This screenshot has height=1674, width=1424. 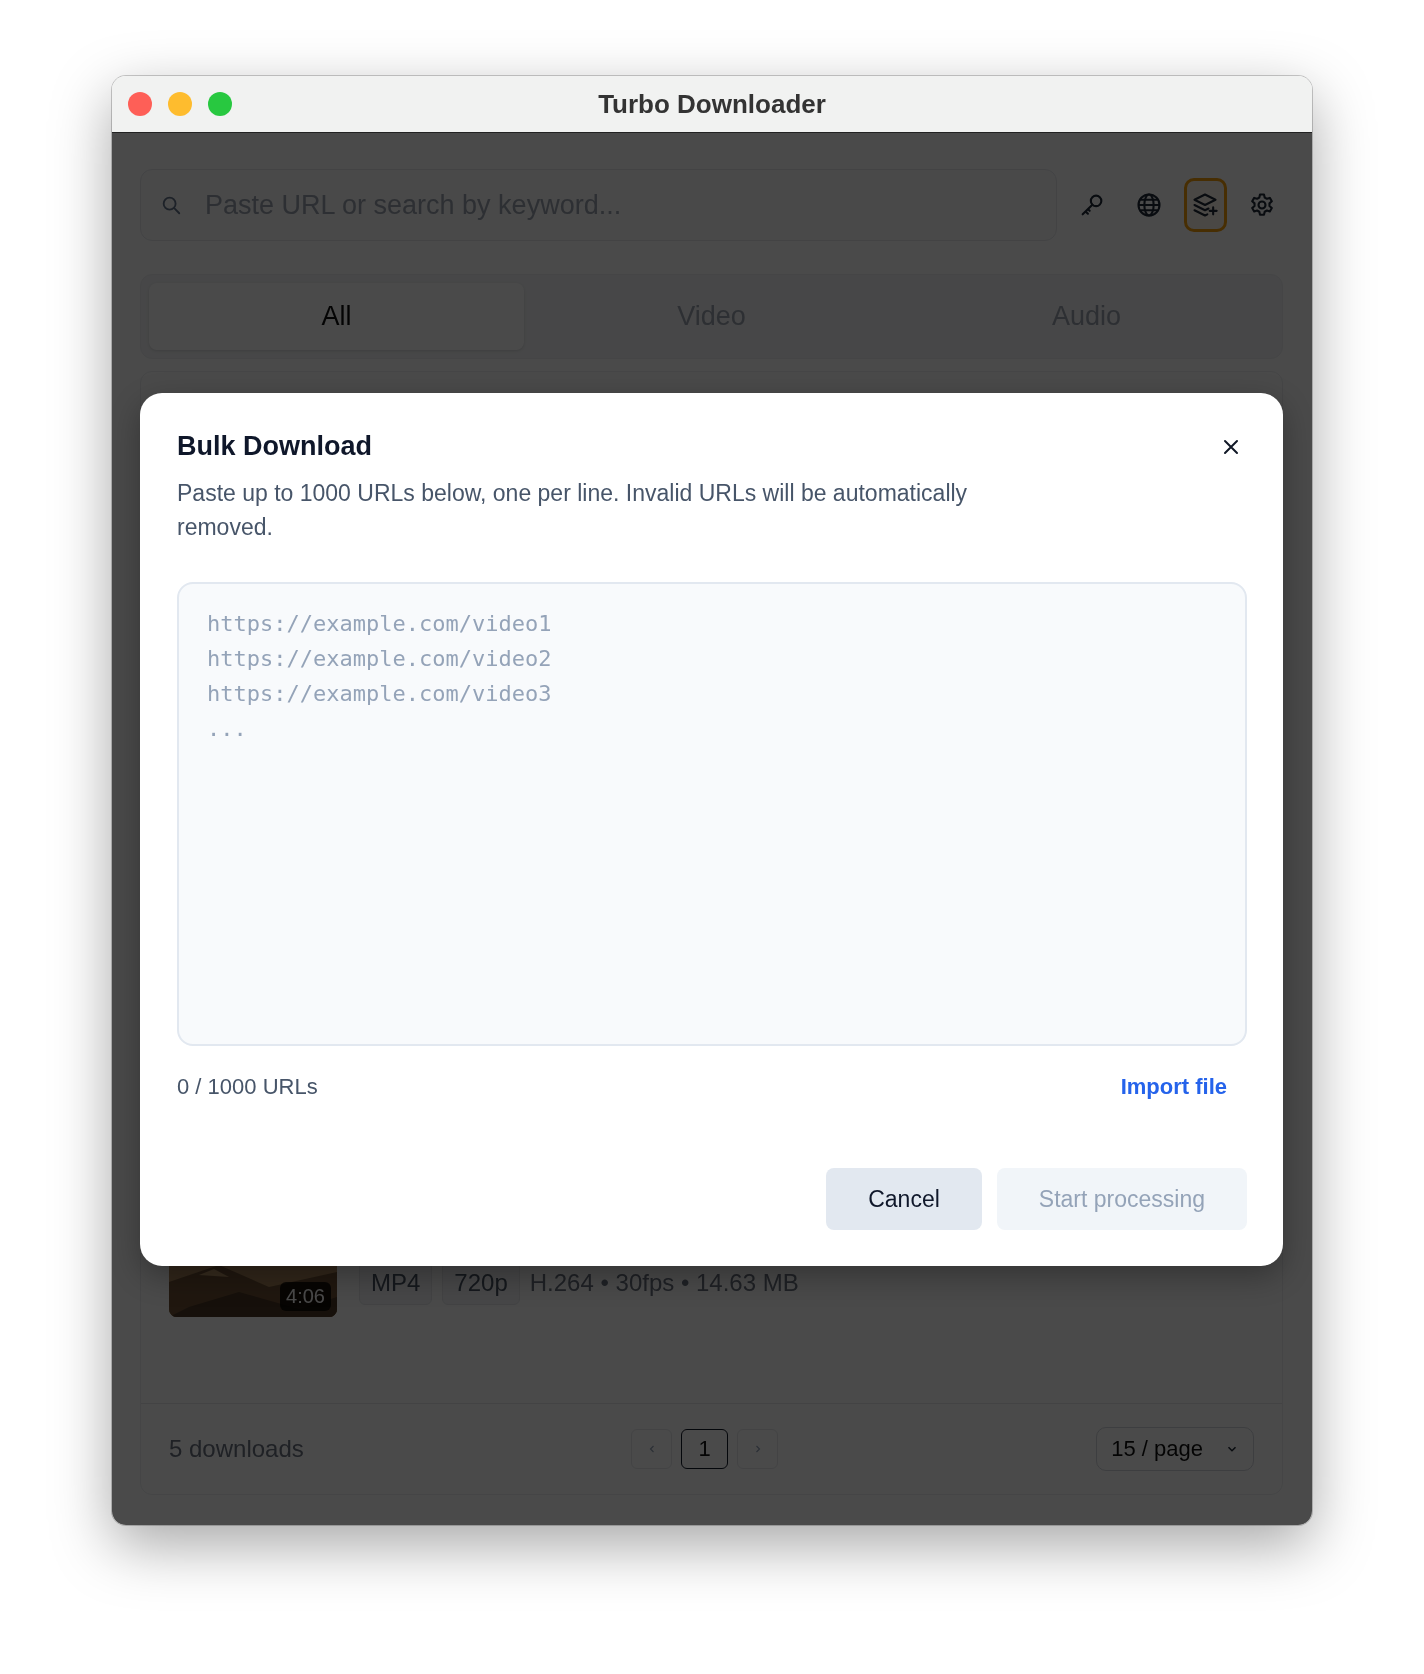 I want to click on window-title: Turbo Downloader, so click(x=712, y=104).